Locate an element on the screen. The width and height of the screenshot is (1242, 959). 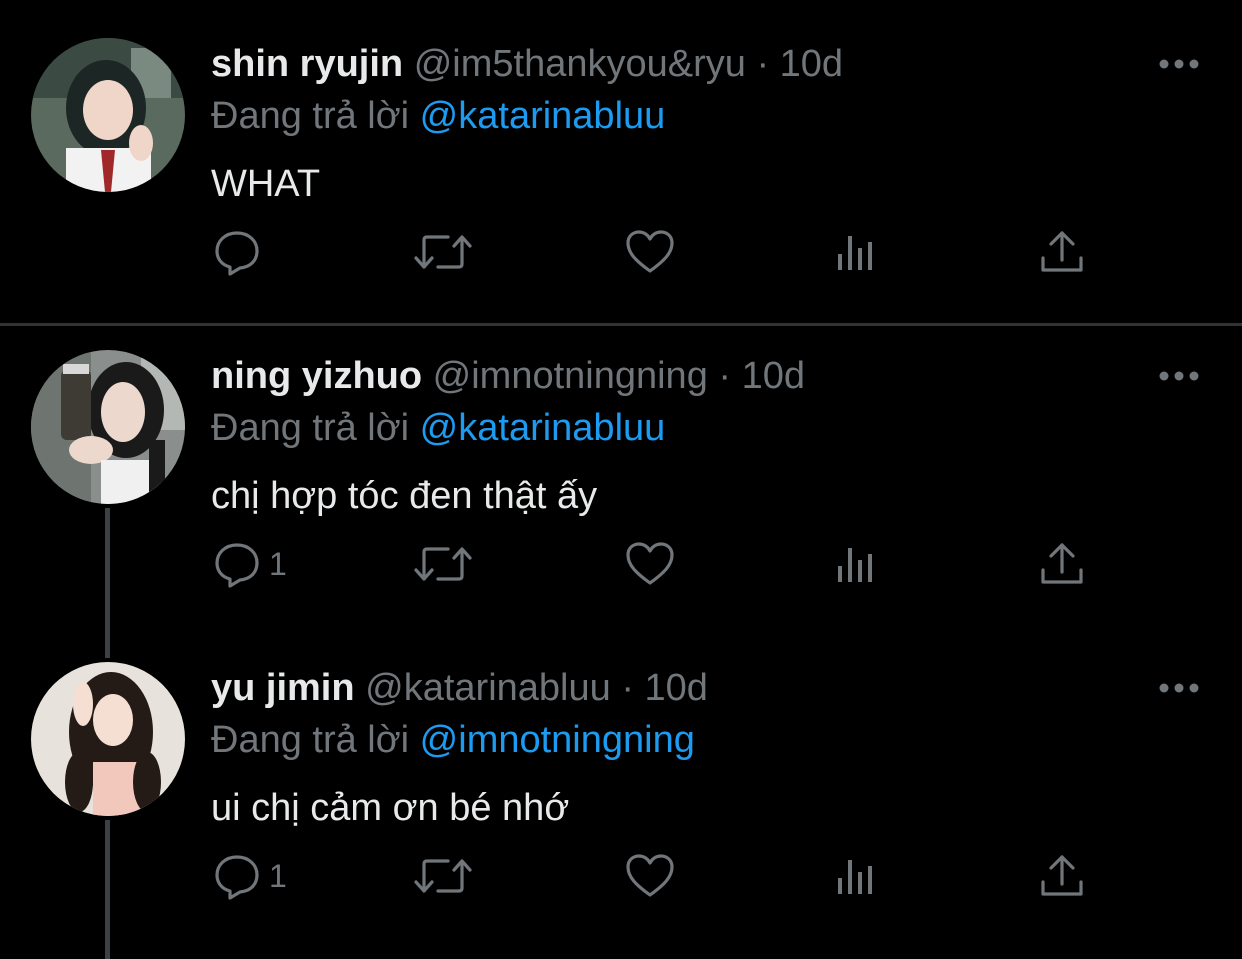
tweet-header: shin ryujin @im5thankyou&ryu · 10d is located at coordinates (527, 64).